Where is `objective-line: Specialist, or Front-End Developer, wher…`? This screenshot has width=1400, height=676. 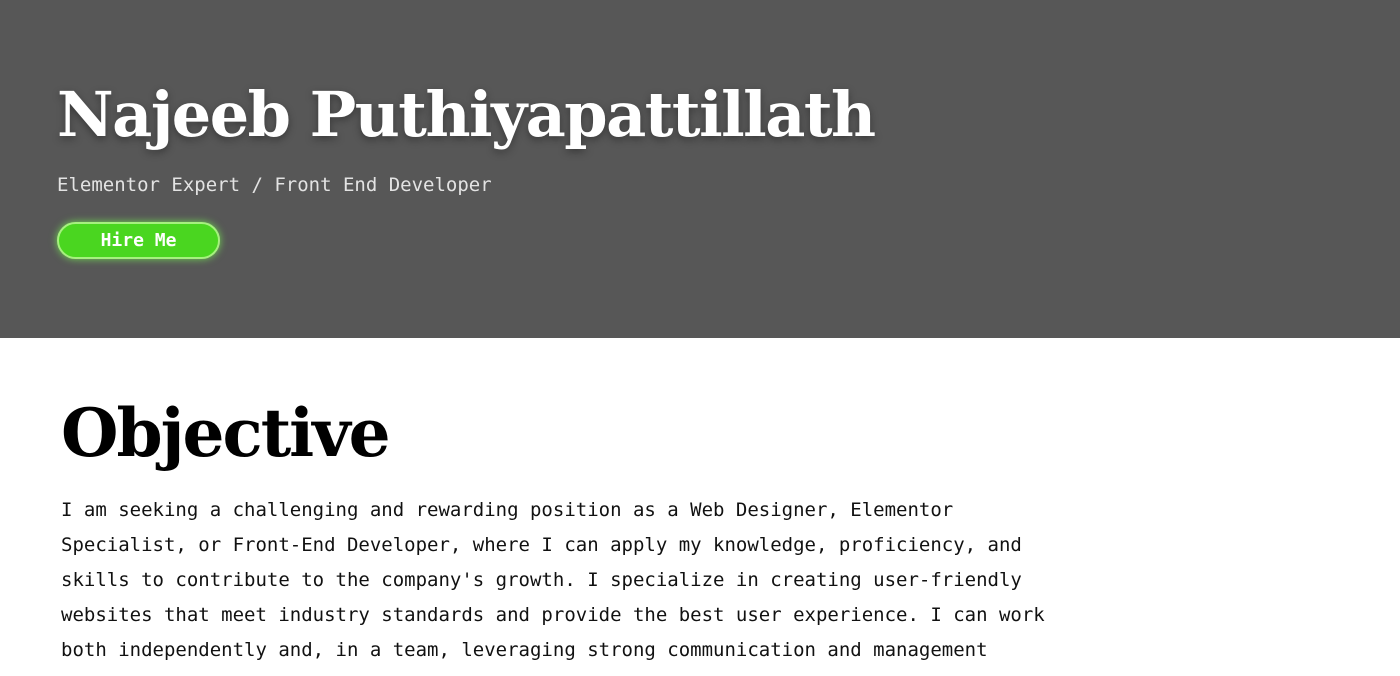 objective-line: Specialist, or Front-End Developer, wher… is located at coordinates (541, 545).